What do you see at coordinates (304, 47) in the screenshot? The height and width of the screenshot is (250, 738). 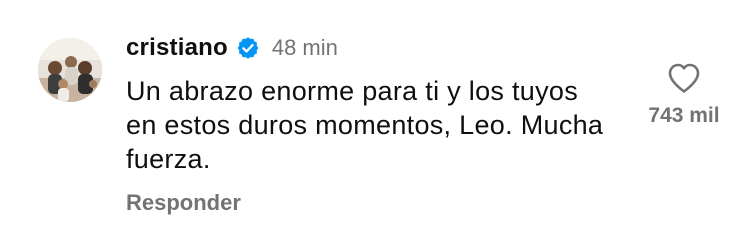 I see `comment-timestamp: 48 min` at bounding box center [304, 47].